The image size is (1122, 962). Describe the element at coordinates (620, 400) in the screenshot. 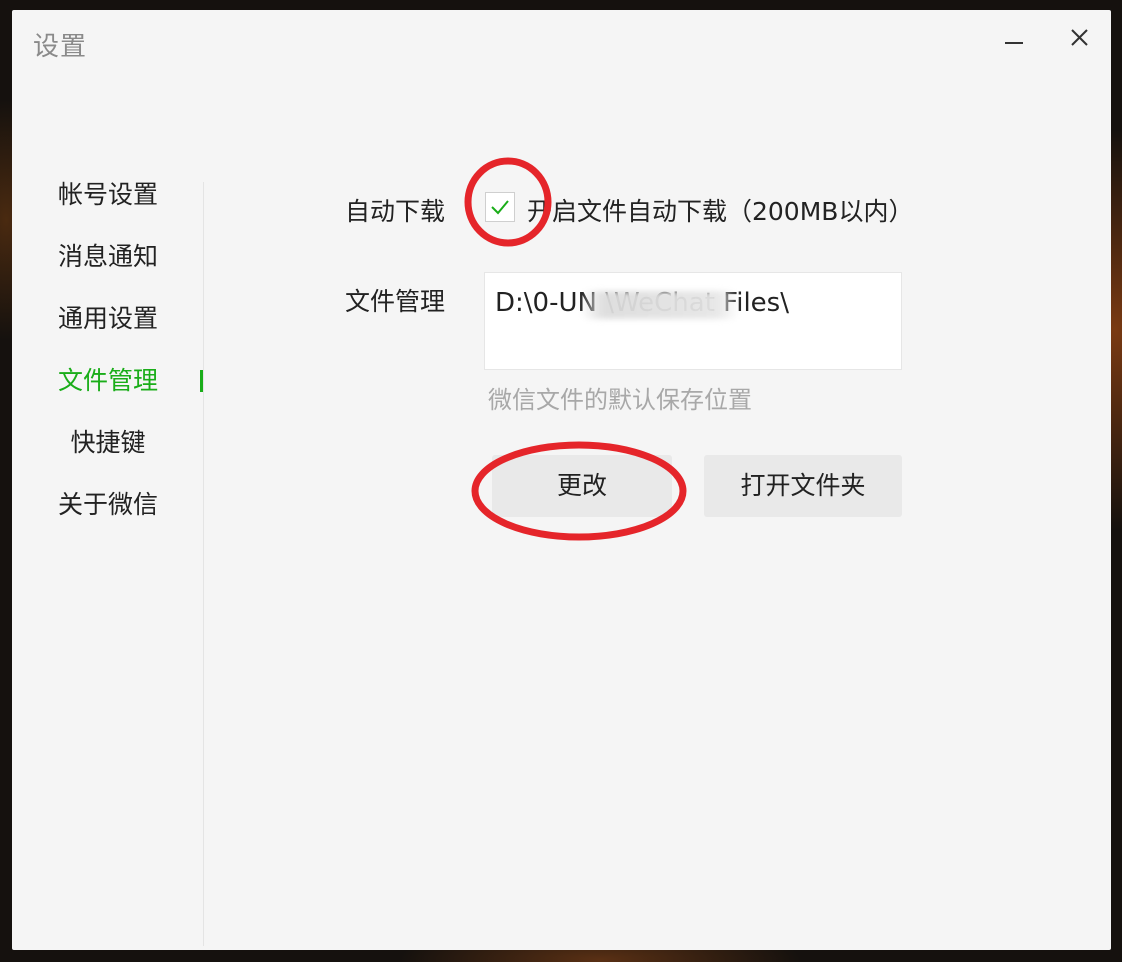

I see `file-path-hint: 微信文件的默认保存位置` at that location.